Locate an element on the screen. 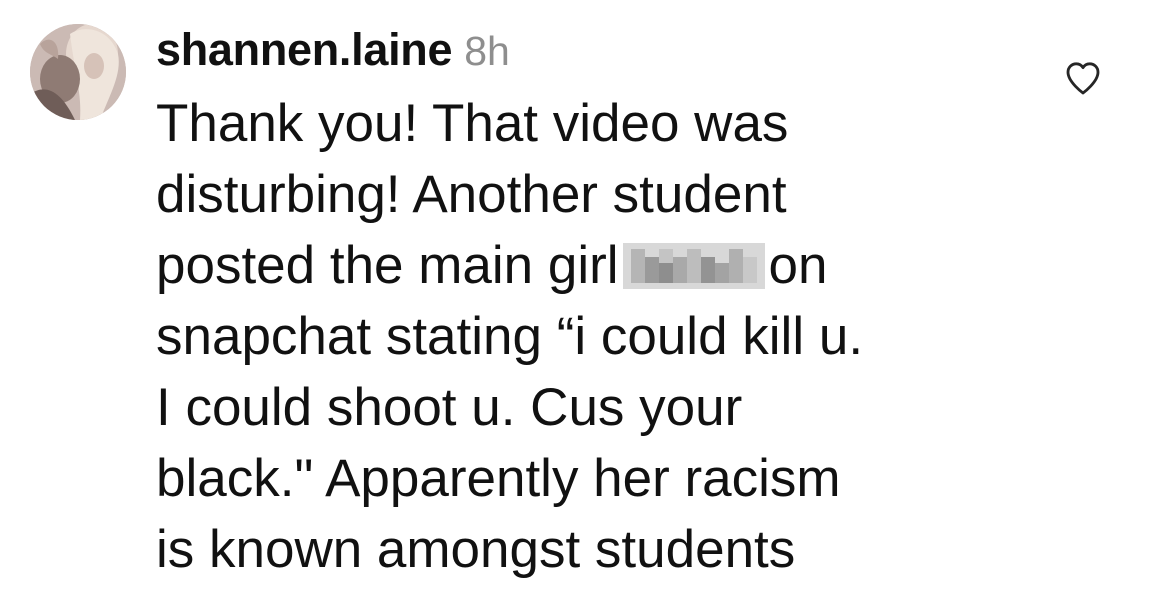 Image resolution: width=1173 pixels, height=606 pixels. comment-line-text: on is located at coordinates (798, 265).